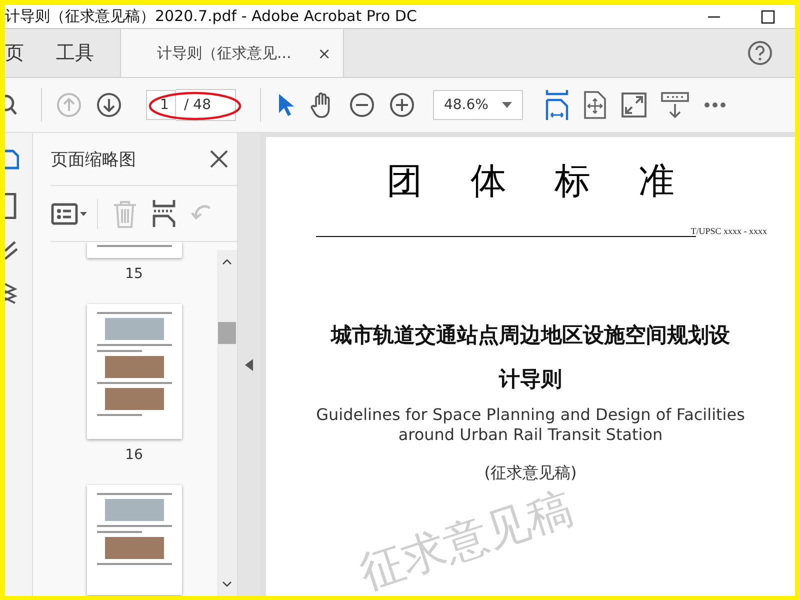 The height and width of the screenshot is (600, 800). Describe the element at coordinates (633, 105) in the screenshot. I see `fullscreen-icon` at that location.